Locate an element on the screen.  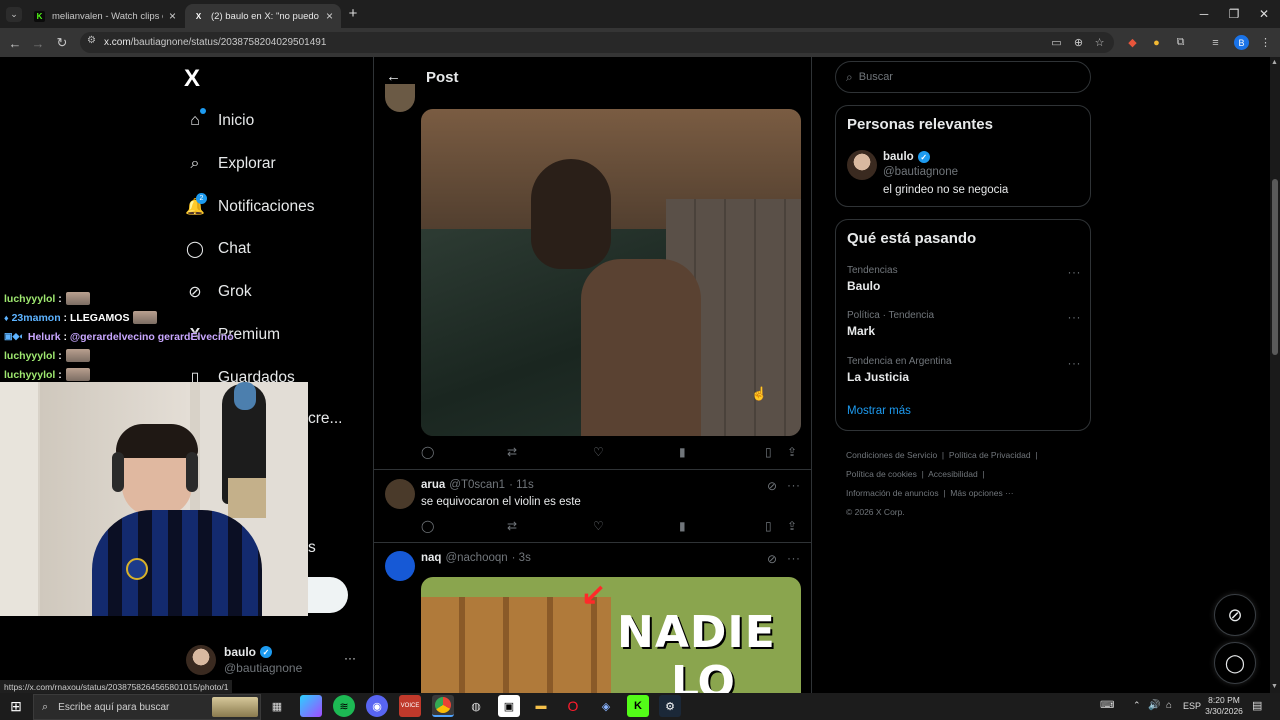
file-explorer-icon: ▬ is located at coordinates (541, 706).